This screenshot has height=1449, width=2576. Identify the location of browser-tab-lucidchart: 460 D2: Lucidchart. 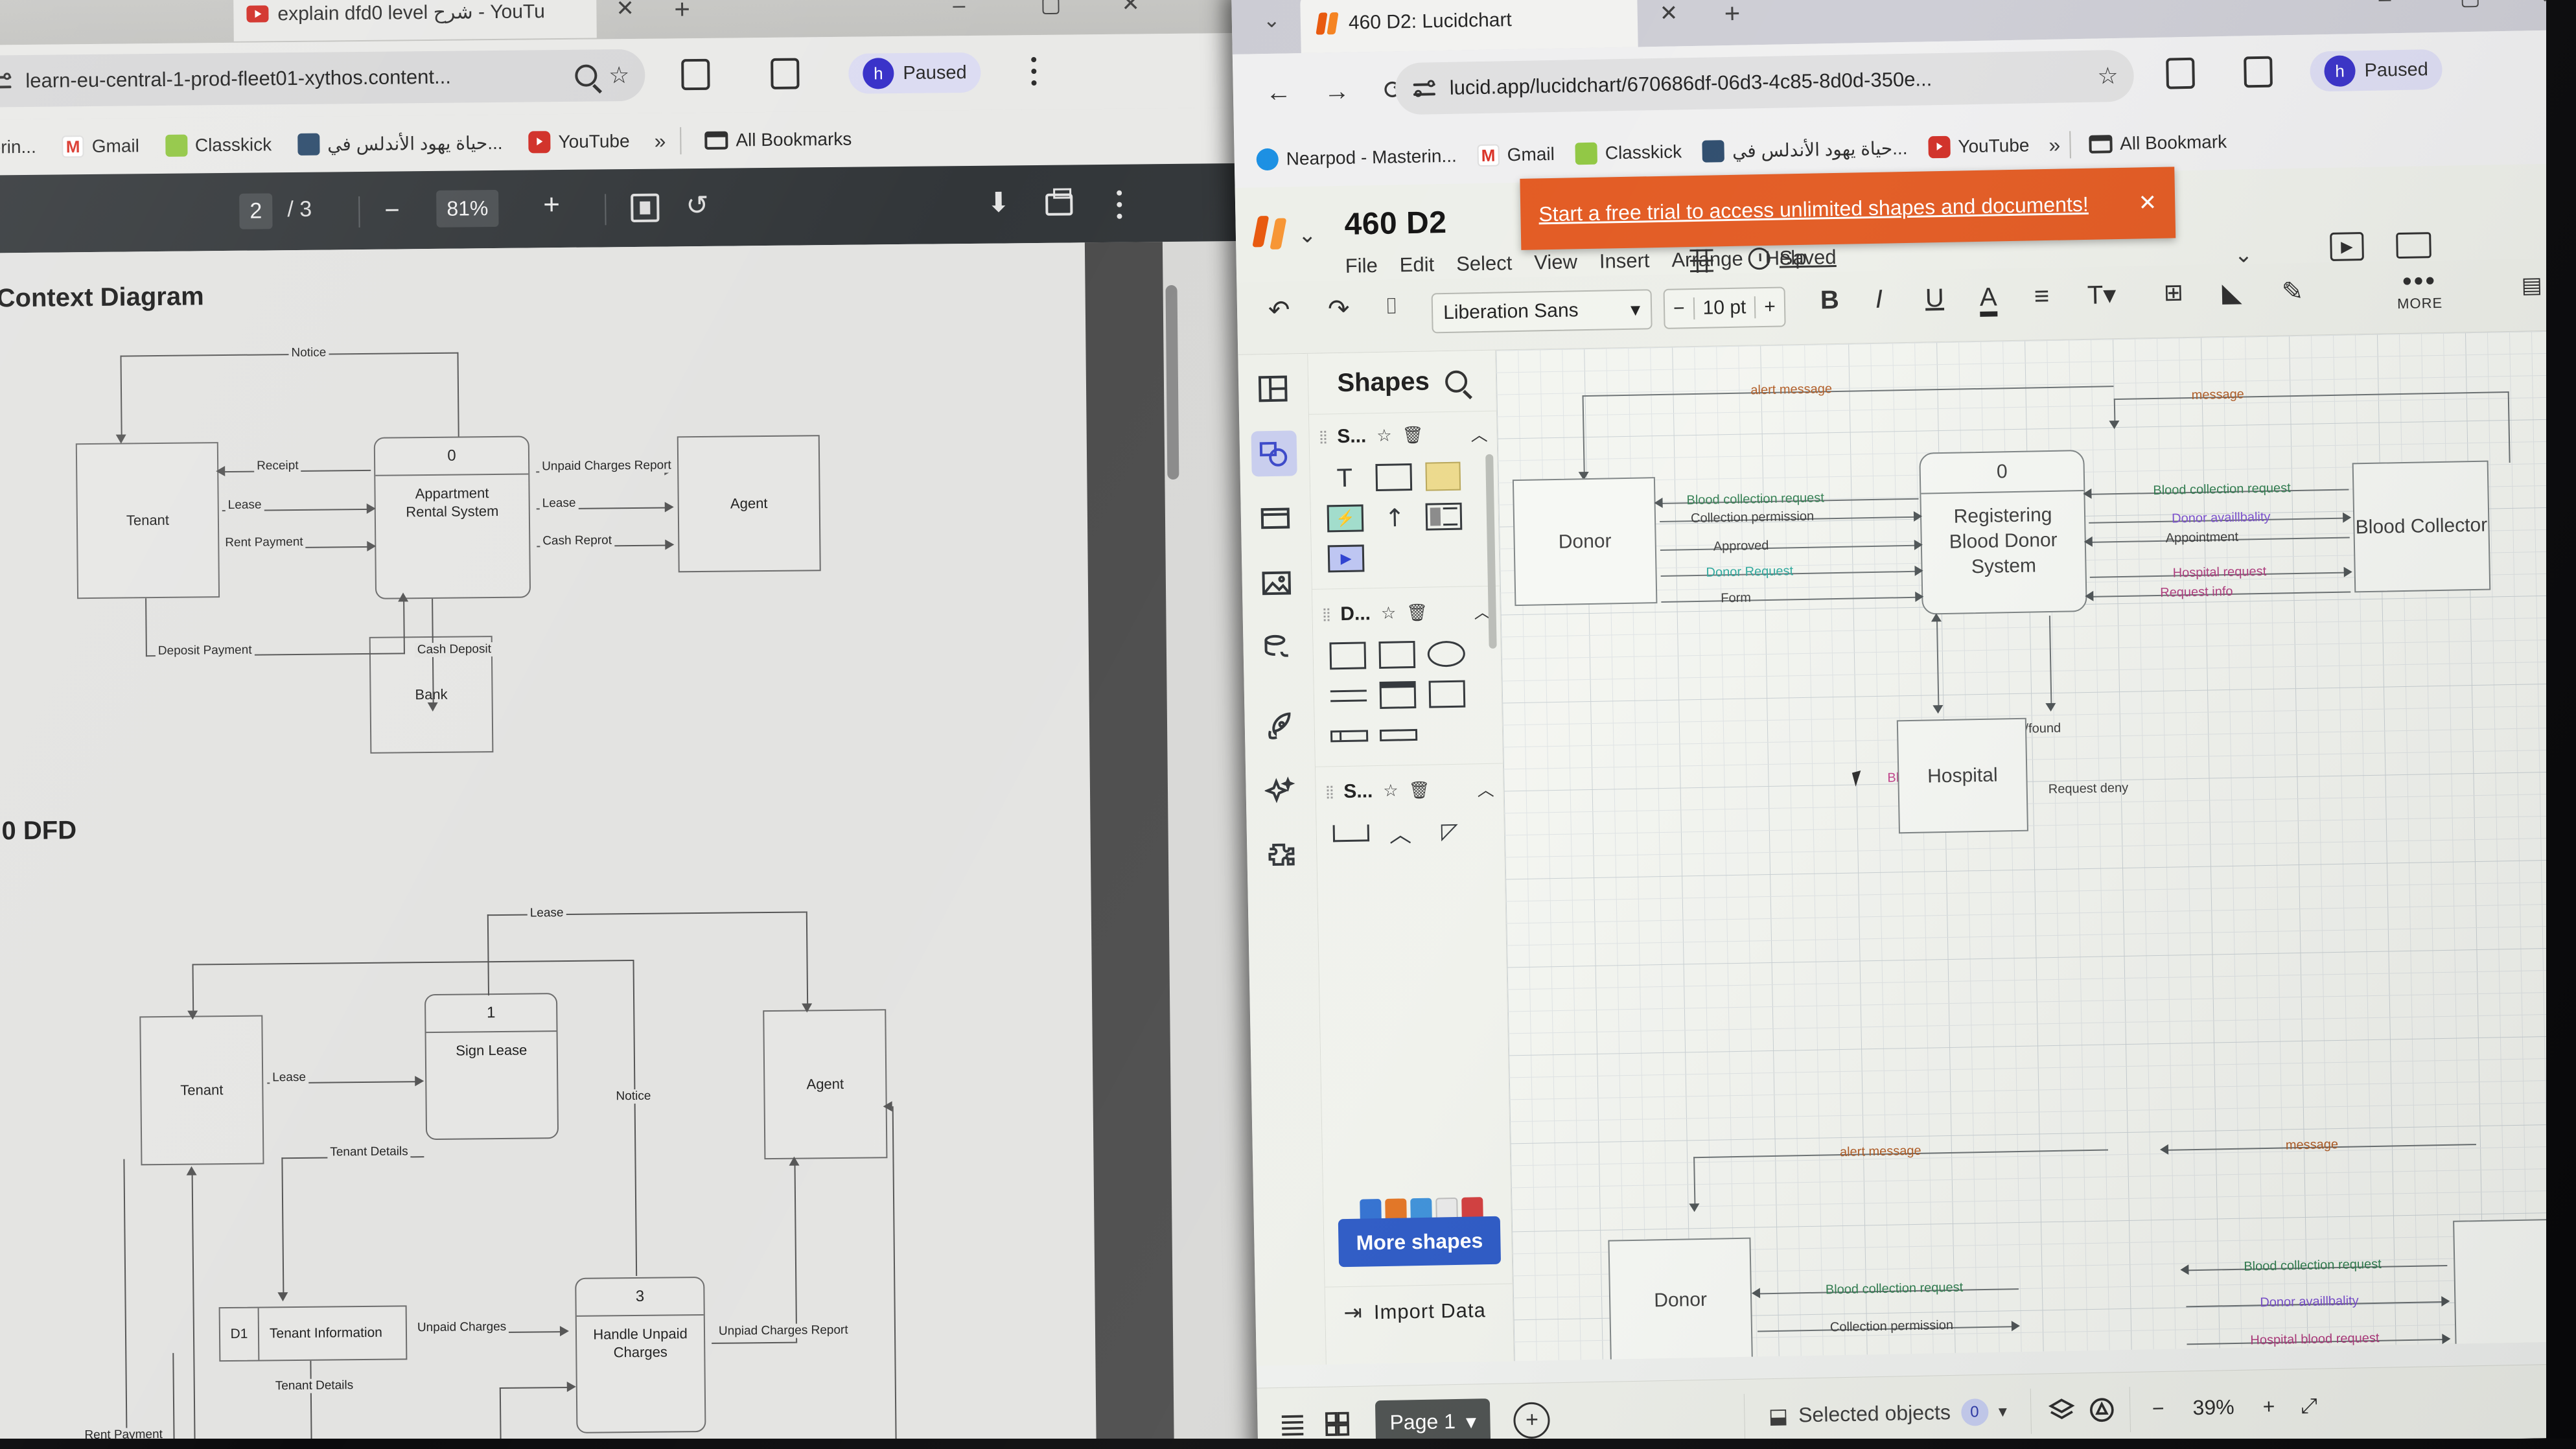
(1469, 27).